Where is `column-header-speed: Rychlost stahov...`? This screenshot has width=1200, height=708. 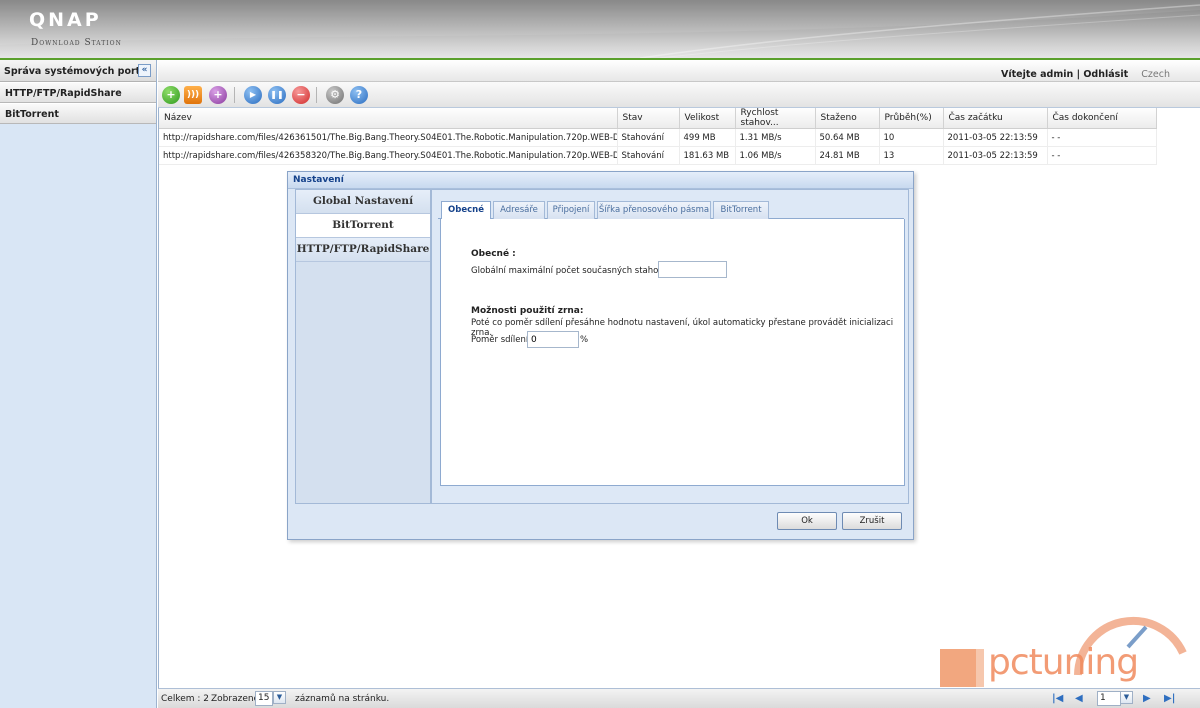
column-header-speed: Rychlost stahov... is located at coordinates (775, 118).